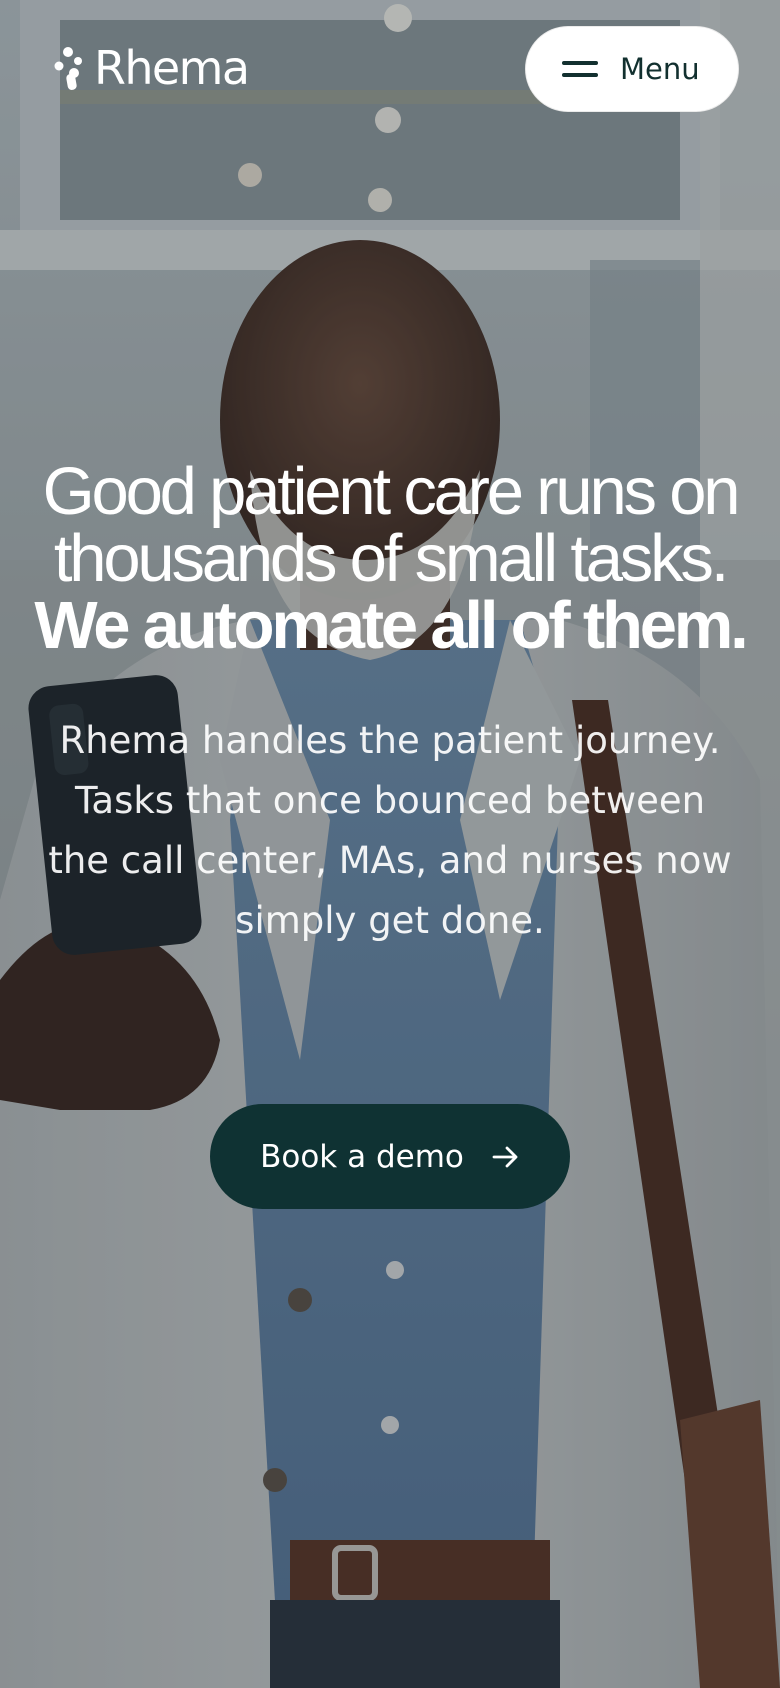  Describe the element at coordinates (390, 70) in the screenshot. I see `site-header: Rhema Menu` at that location.